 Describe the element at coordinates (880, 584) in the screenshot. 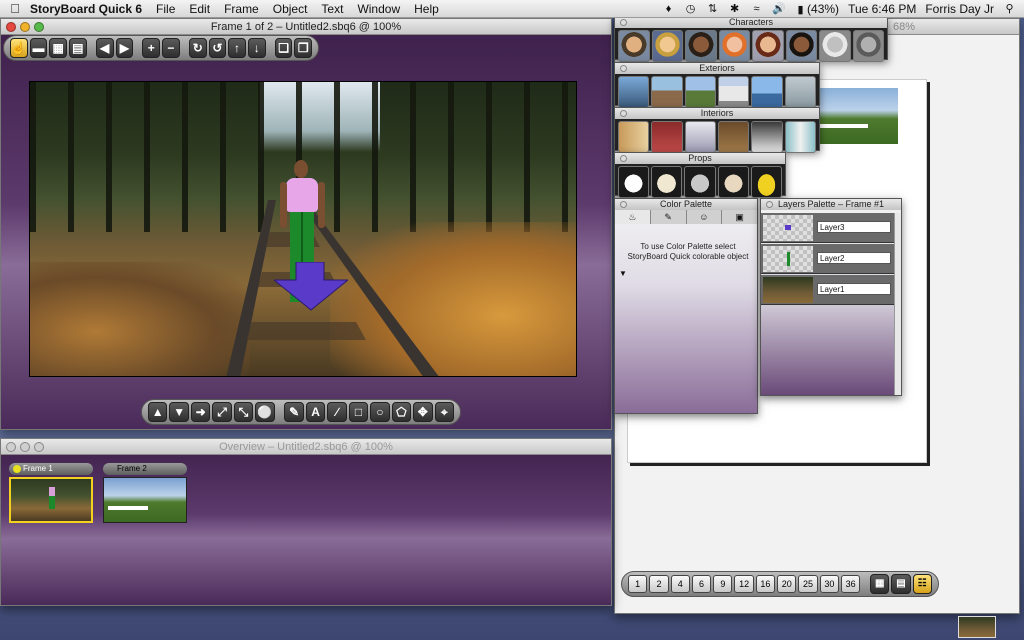

I see `grid-view-icon: ▦` at that location.